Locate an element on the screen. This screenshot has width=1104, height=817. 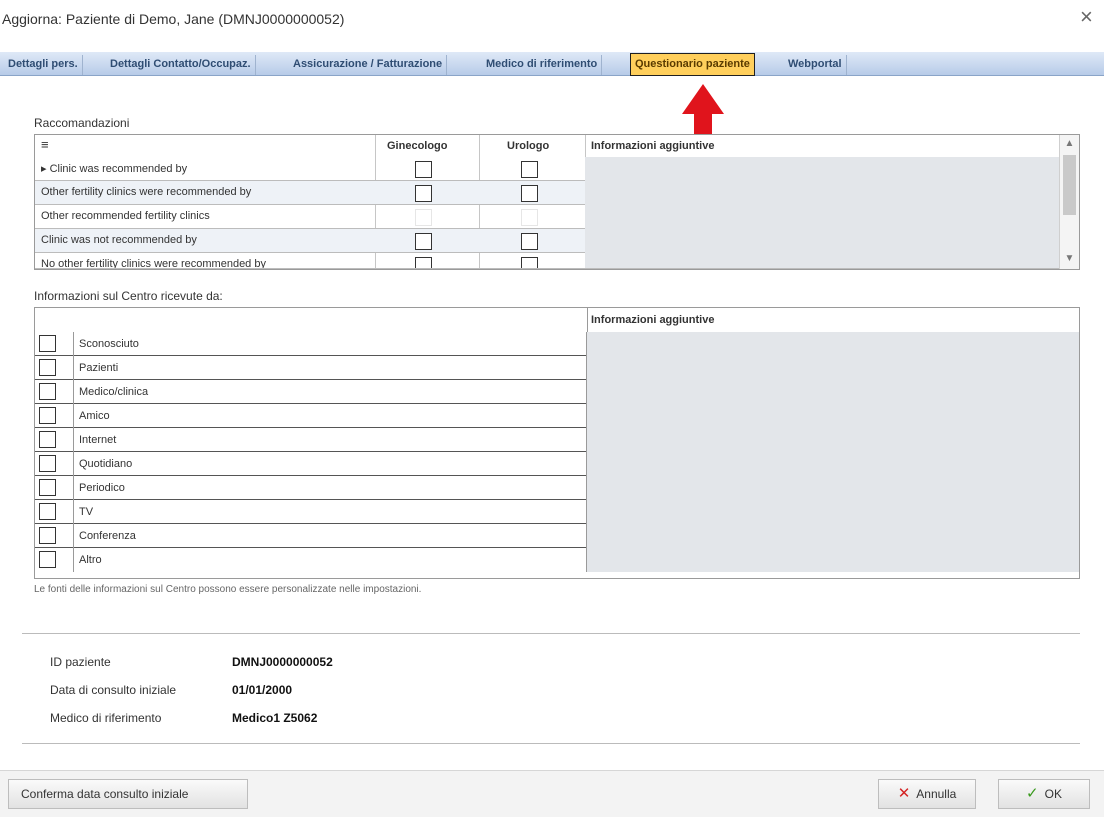
source-label: Conferenza is located at coordinates (330, 536).